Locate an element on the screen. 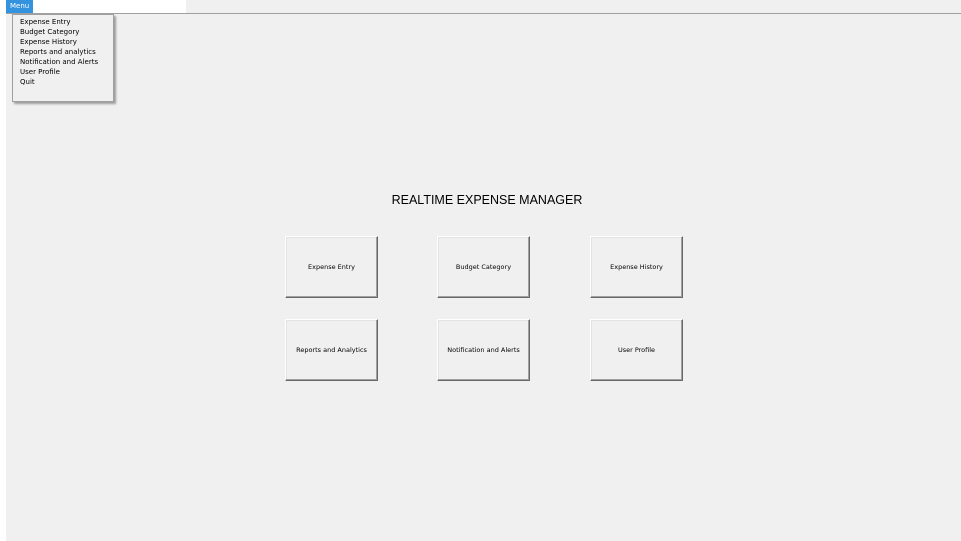  menu-item-user-profile: User Profile is located at coordinates (63, 72).